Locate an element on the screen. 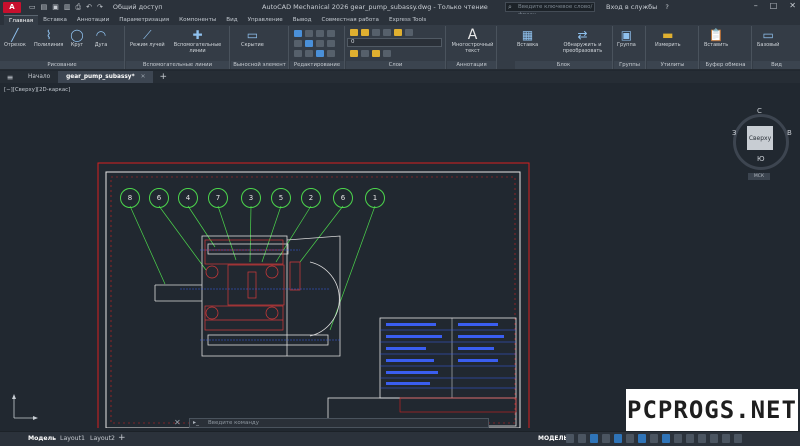 The height and width of the screenshot is (446, 800). undo-icon: ↶ is located at coordinates (89, 7).